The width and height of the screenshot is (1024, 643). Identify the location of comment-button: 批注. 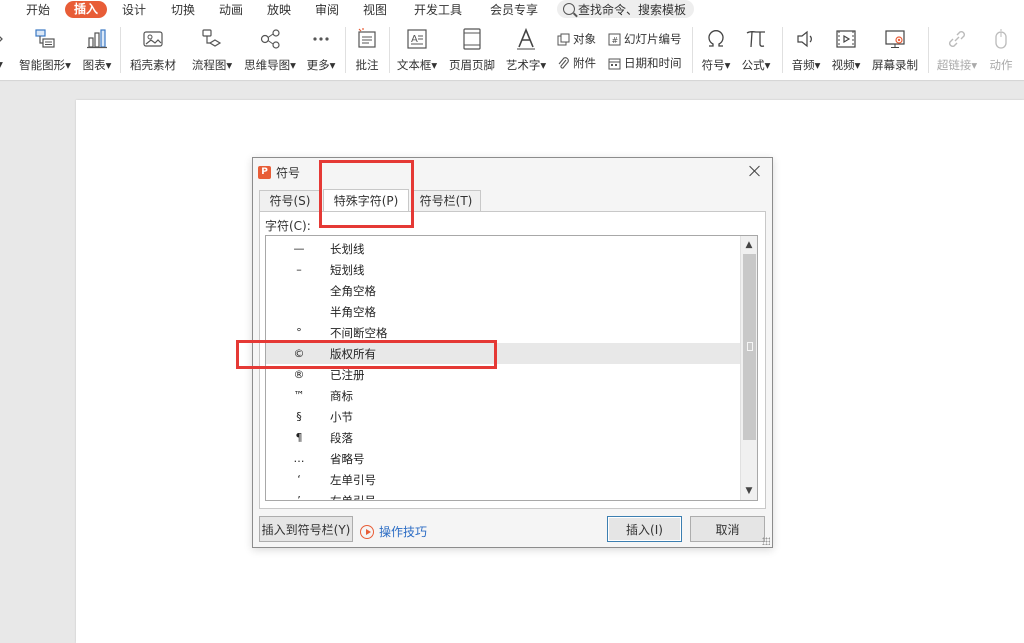
(367, 50).